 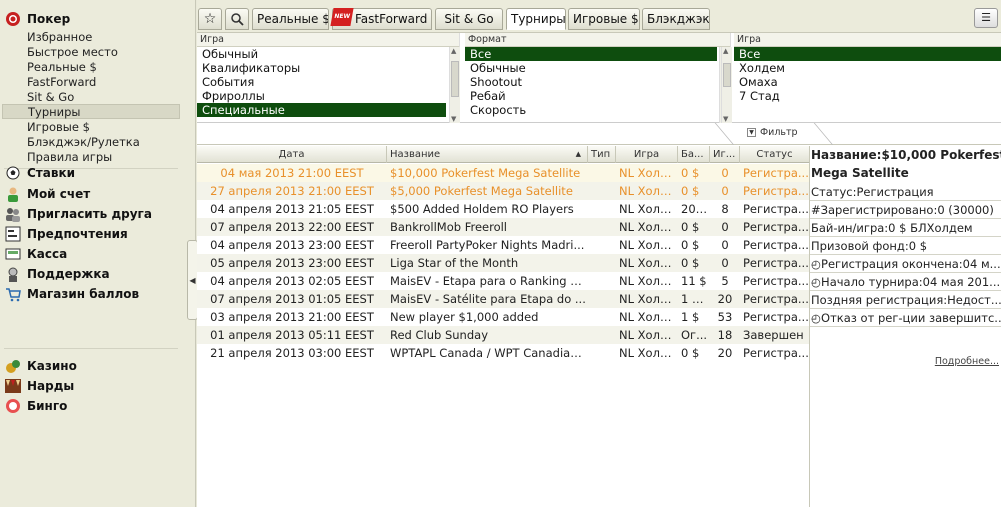 I want to click on tab-favorites: ☆, so click(x=210, y=19).